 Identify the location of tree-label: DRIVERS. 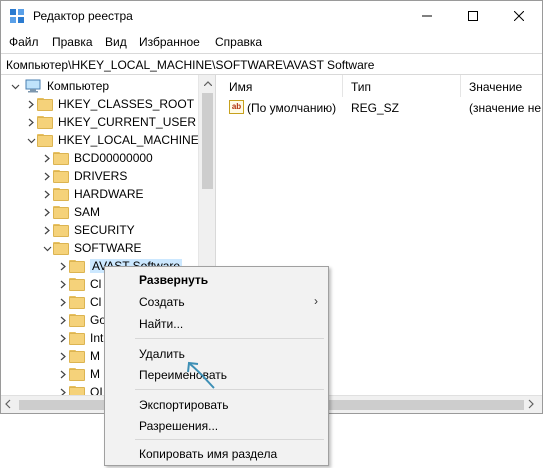
(101, 176).